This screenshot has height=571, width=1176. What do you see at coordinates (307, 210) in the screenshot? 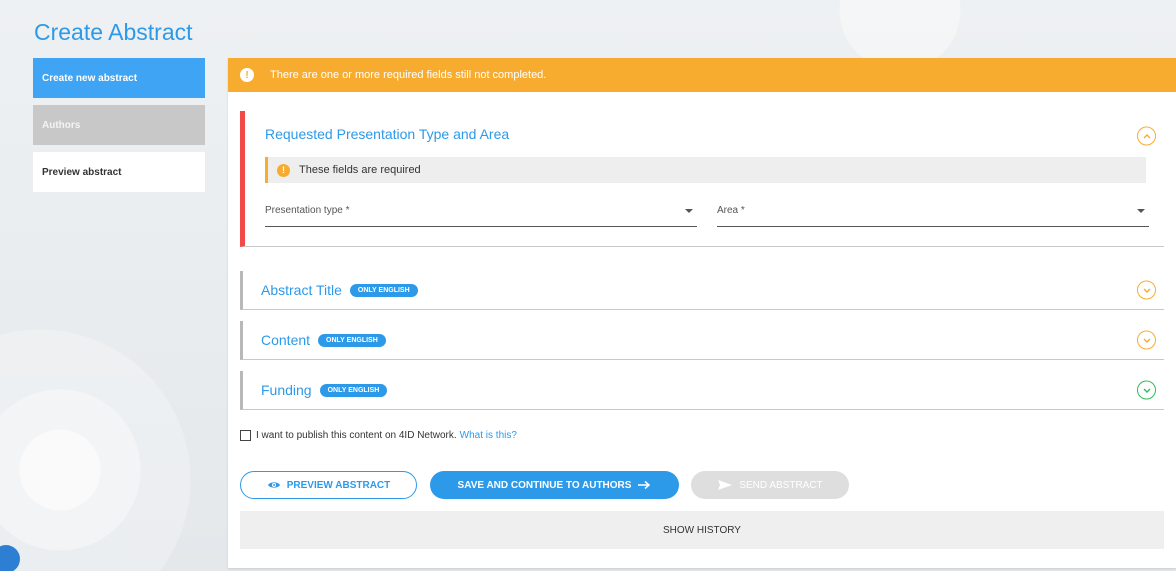
I see `field-label: Presentation type *` at bounding box center [307, 210].